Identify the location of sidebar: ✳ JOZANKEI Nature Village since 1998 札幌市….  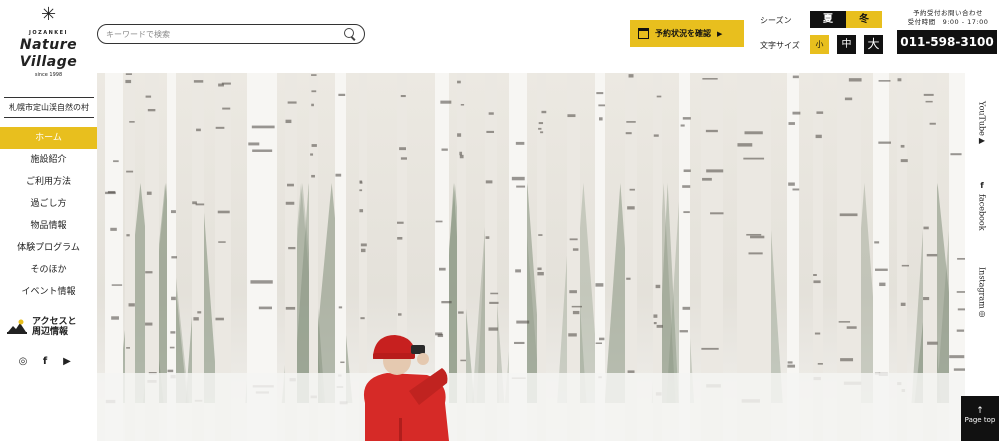
(48, 220).